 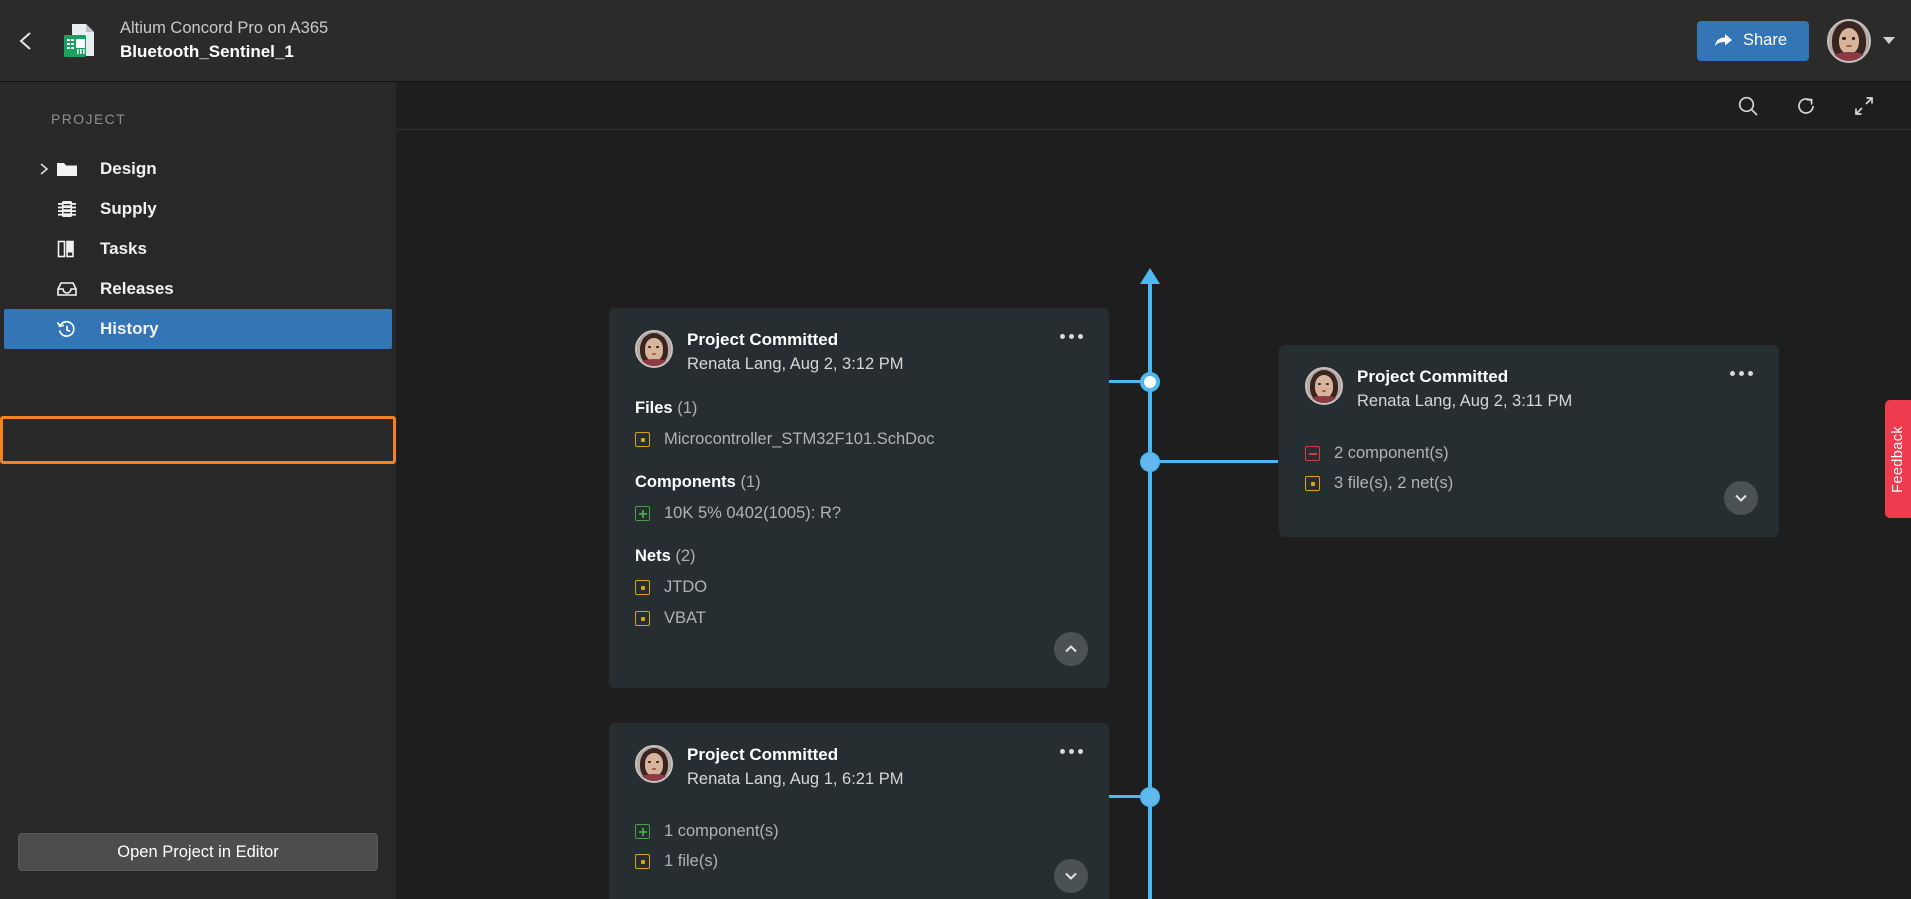 What do you see at coordinates (721, 831) in the screenshot?
I see `summary-label: 1 component(s)` at bounding box center [721, 831].